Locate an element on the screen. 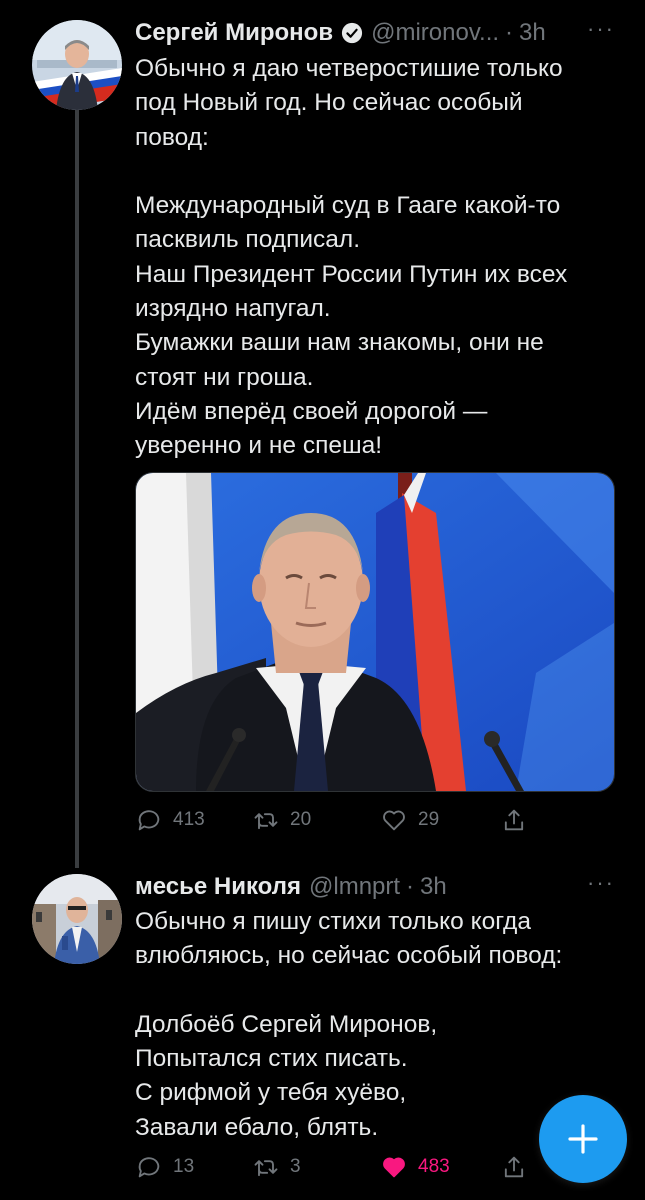 This screenshot has height=1200, width=645. like-count: 483 is located at coordinates (434, 1166).